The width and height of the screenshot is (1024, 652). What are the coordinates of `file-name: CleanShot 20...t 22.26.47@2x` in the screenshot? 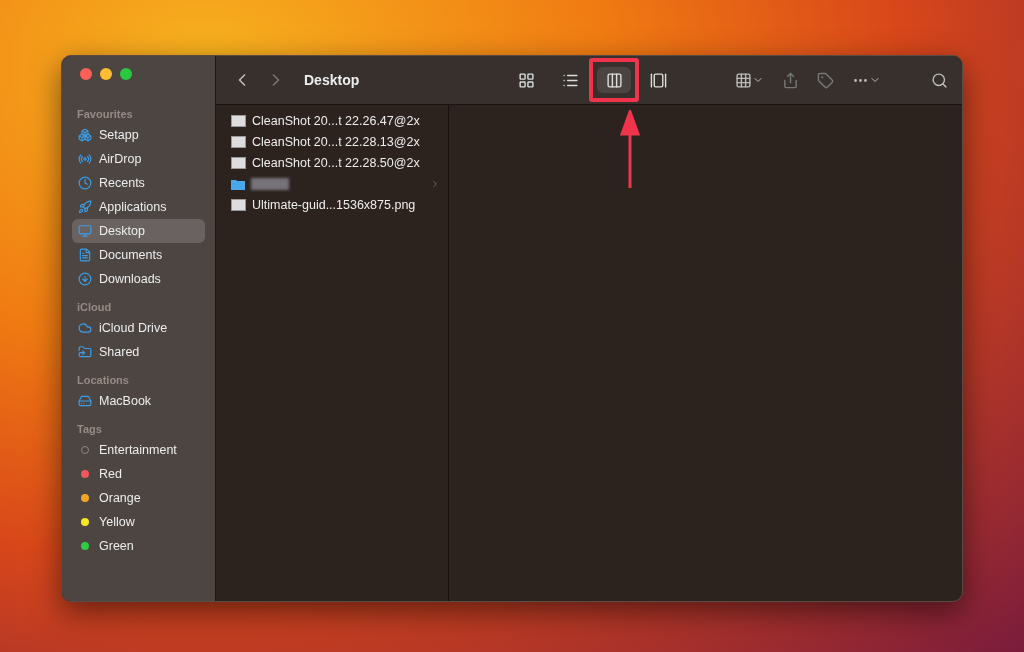 It's located at (336, 120).